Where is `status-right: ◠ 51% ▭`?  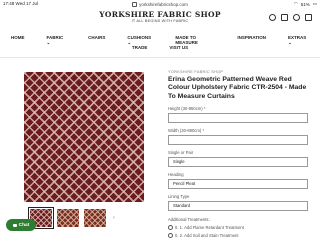 status-right: ◠ 51% ▭ is located at coordinates (305, 4).